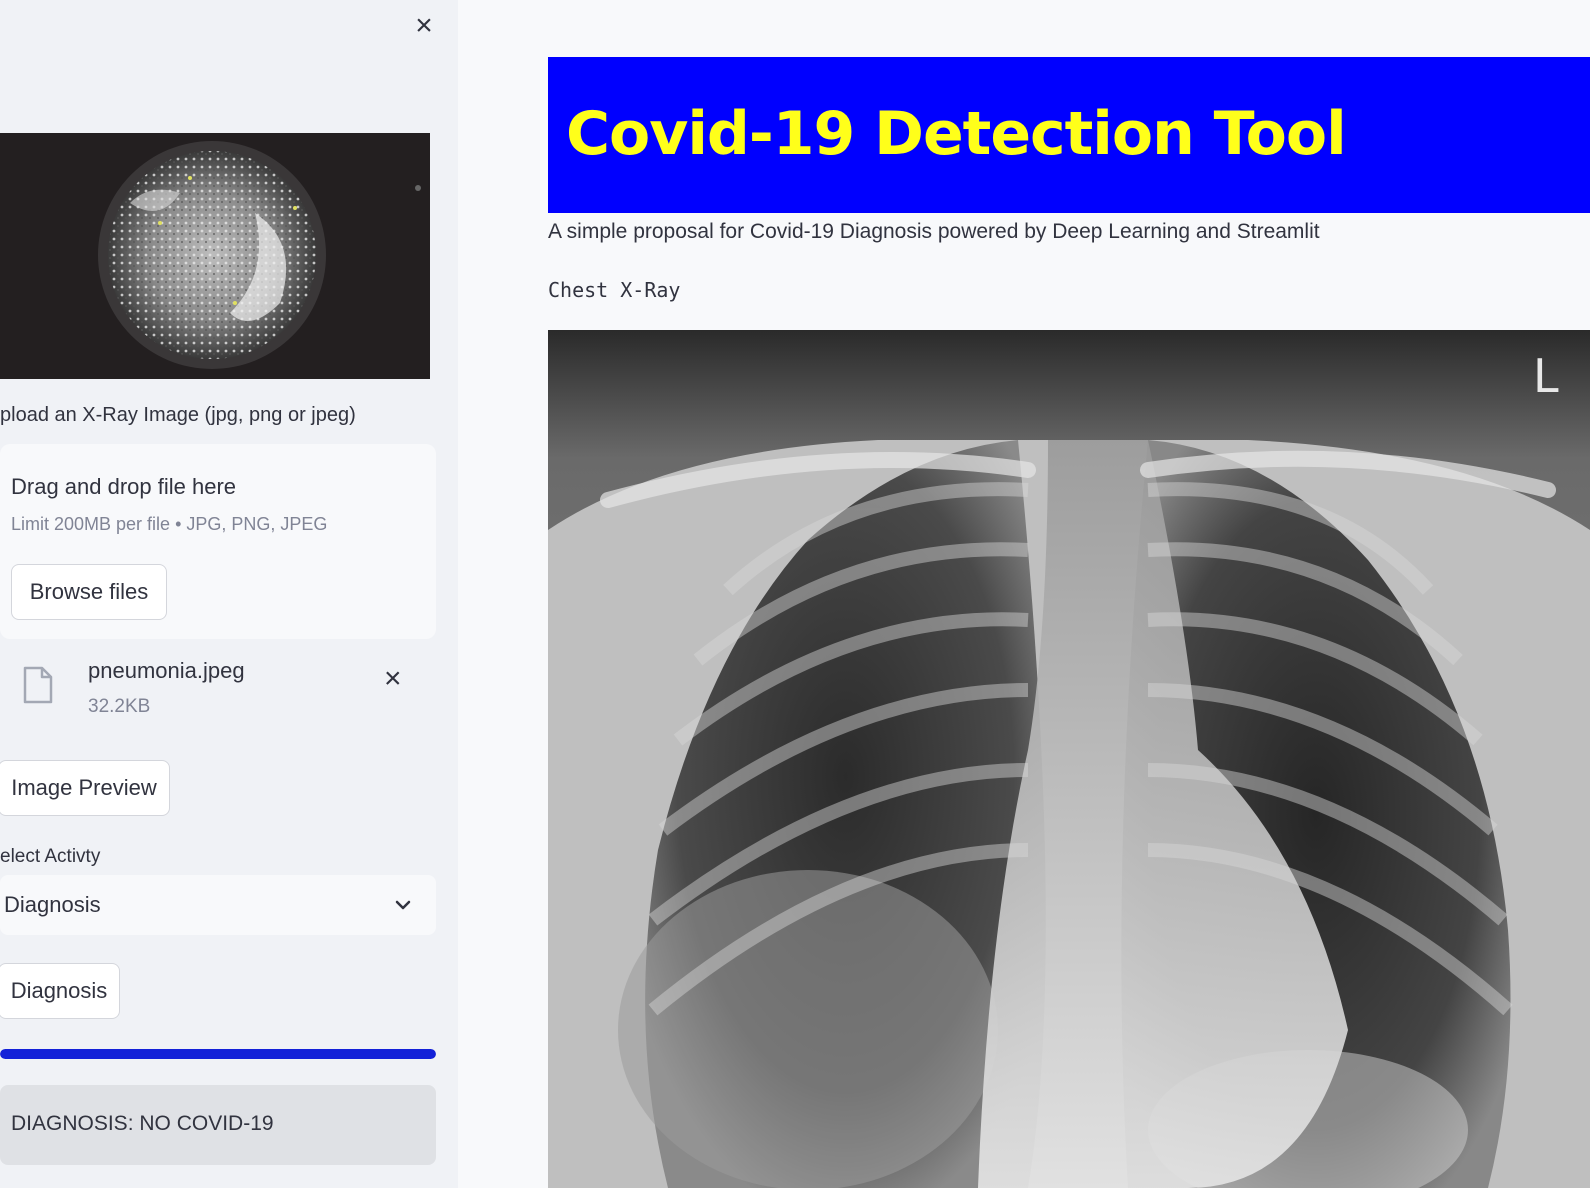  Describe the element at coordinates (218, 690) in the screenshot. I see `uploaded-file: pneumonia.jpeg 32.2KB ×` at that location.